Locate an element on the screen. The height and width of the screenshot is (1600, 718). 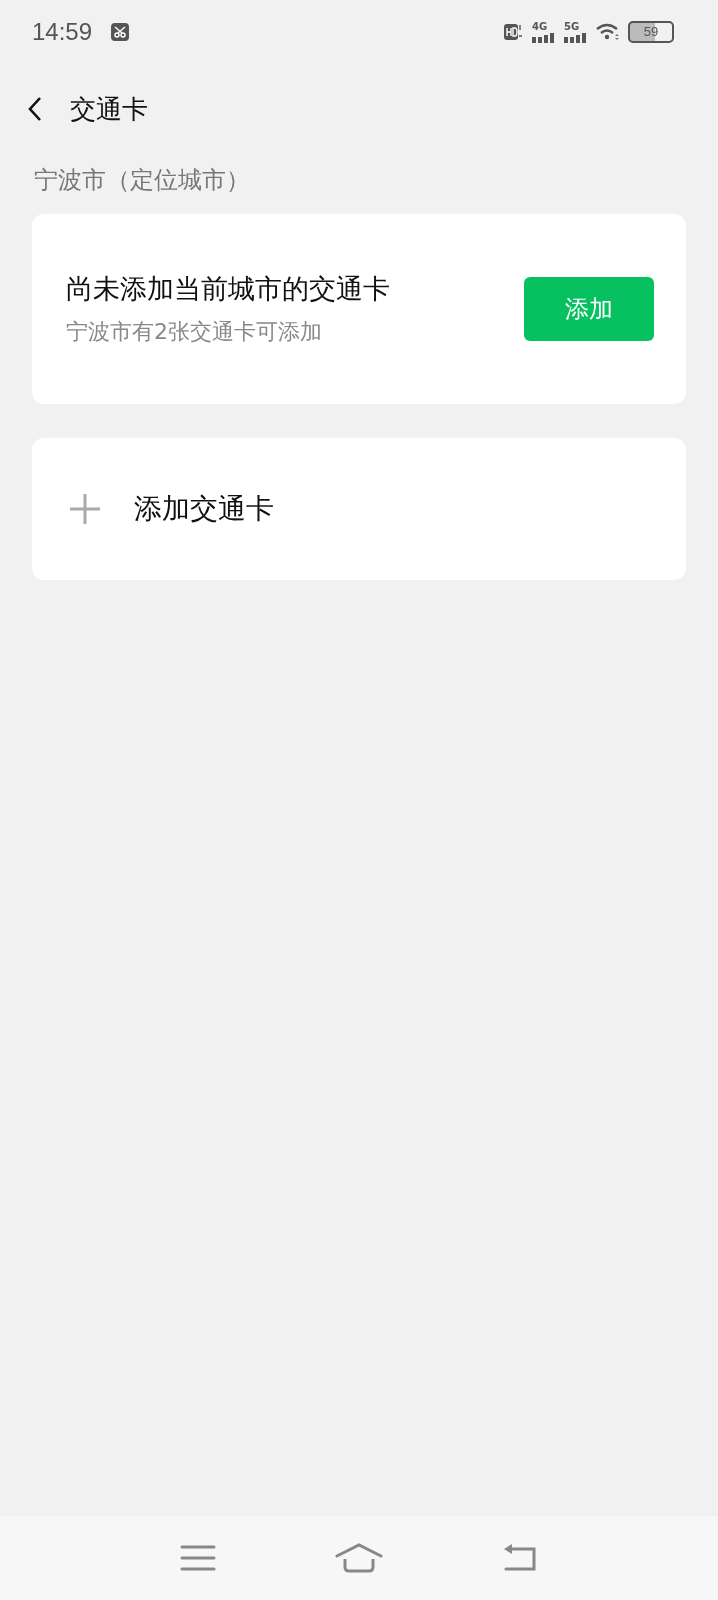
home-icon is located at coordinates (359, 1558).